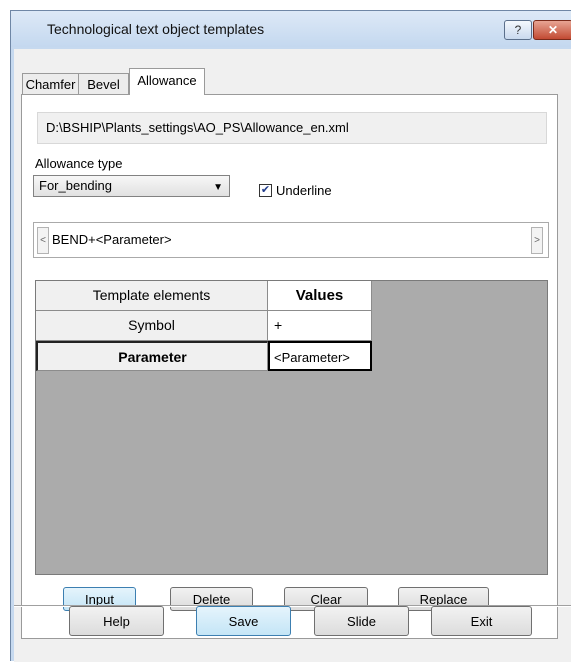  I want to click on window-title: Technological text object templates, so click(156, 29).